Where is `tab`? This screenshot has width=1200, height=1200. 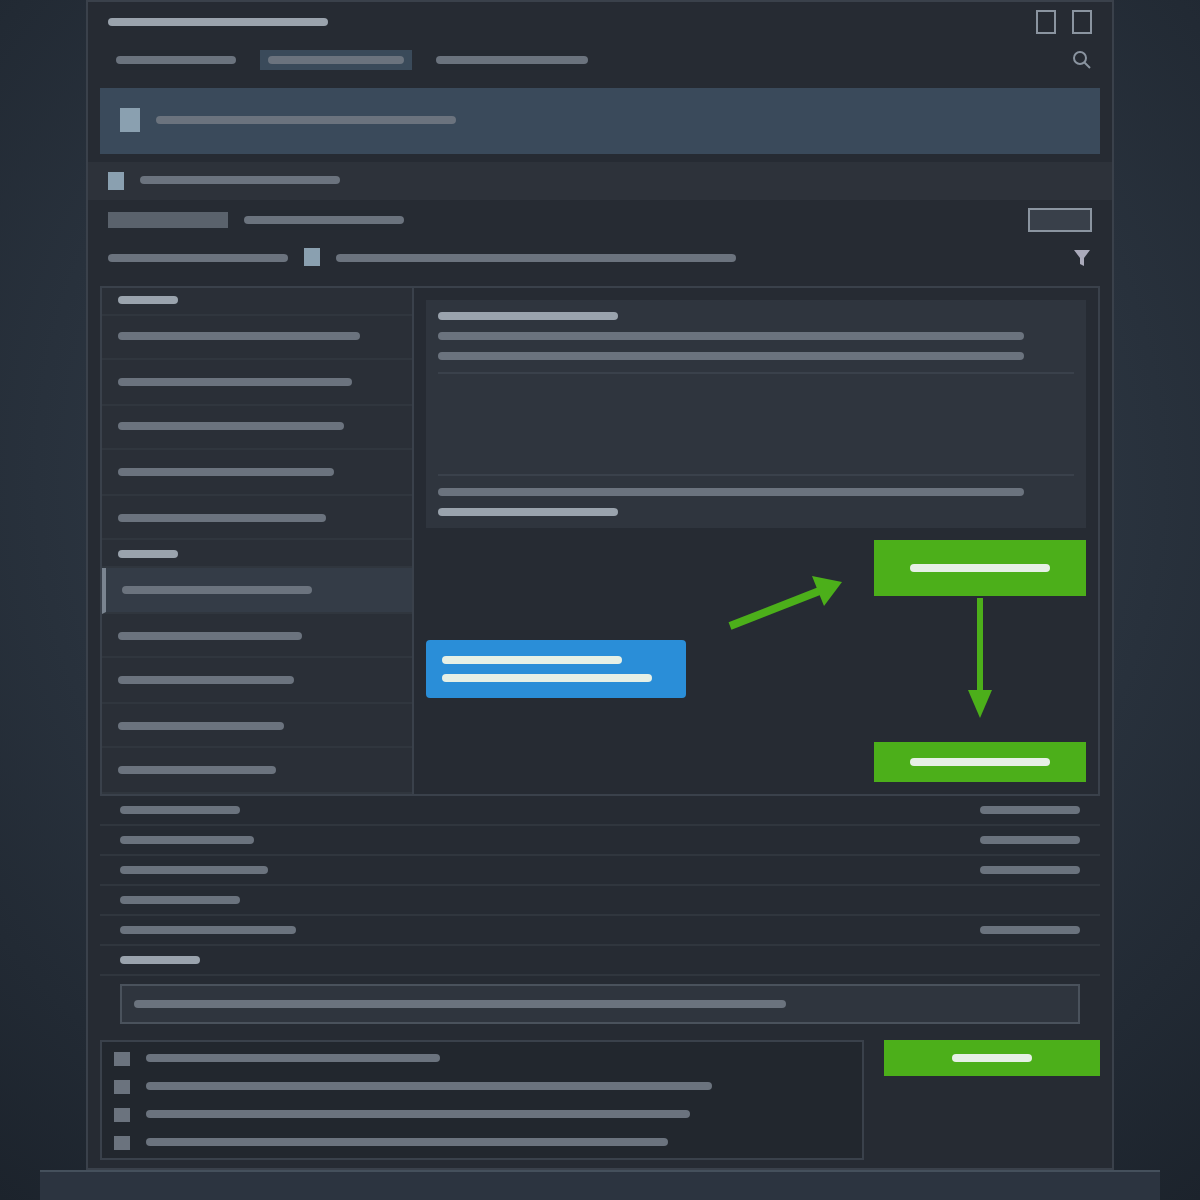
tab is located at coordinates (336, 60).